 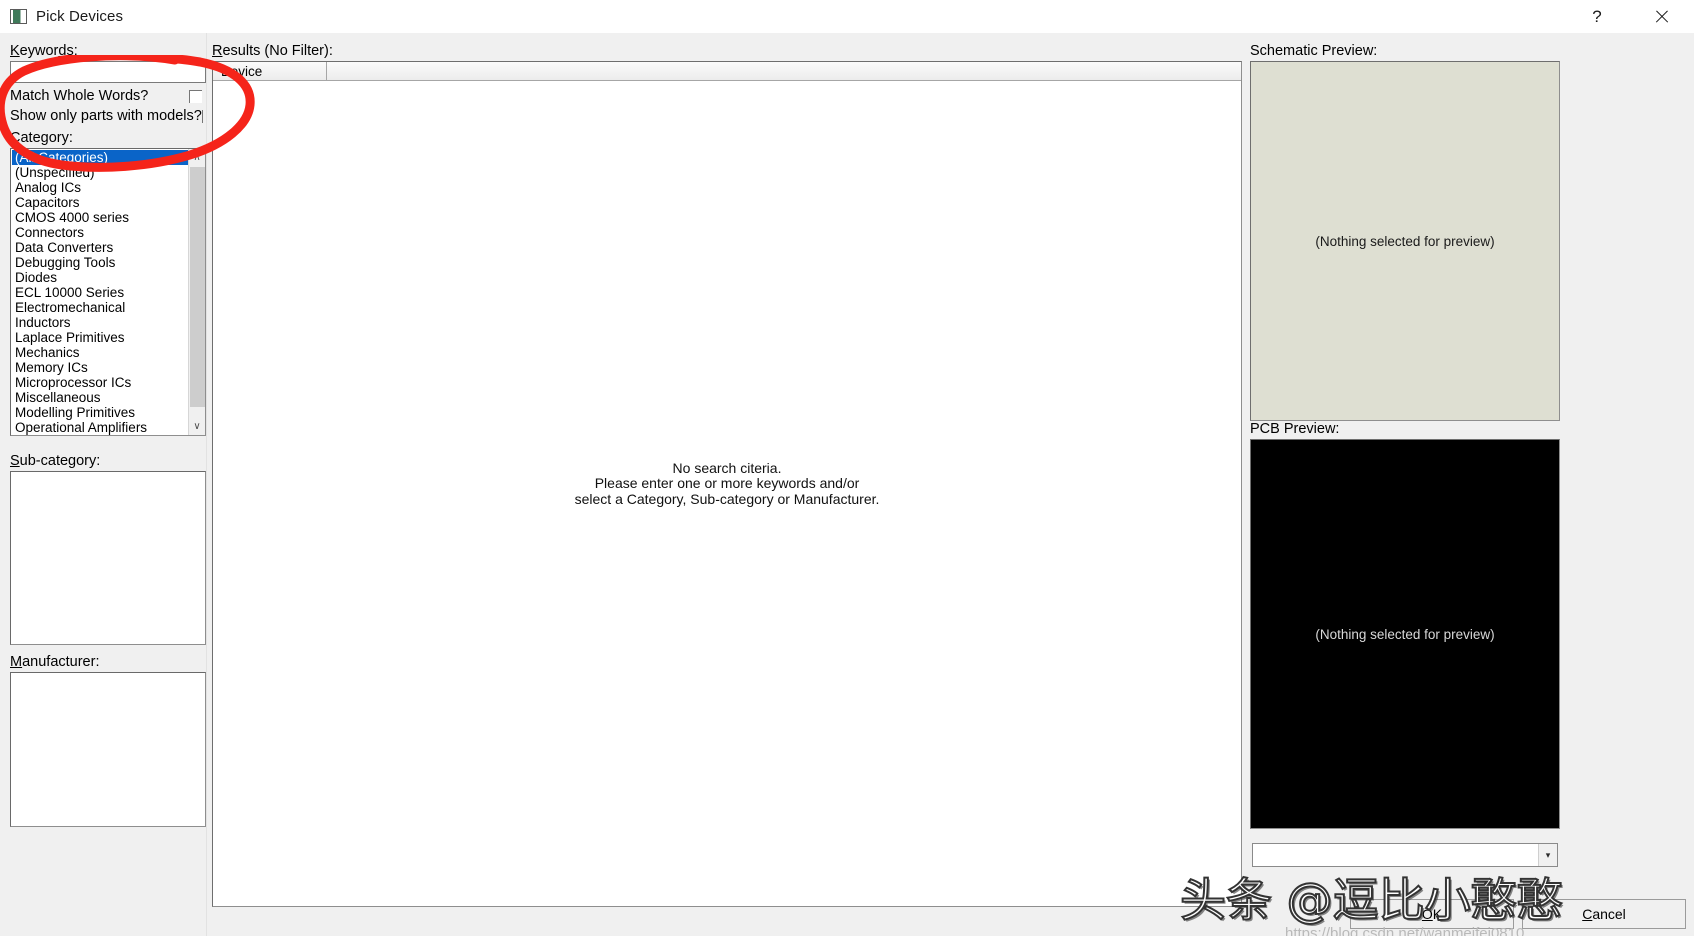 I want to click on category-list-item: Mechanics, so click(x=100, y=352).